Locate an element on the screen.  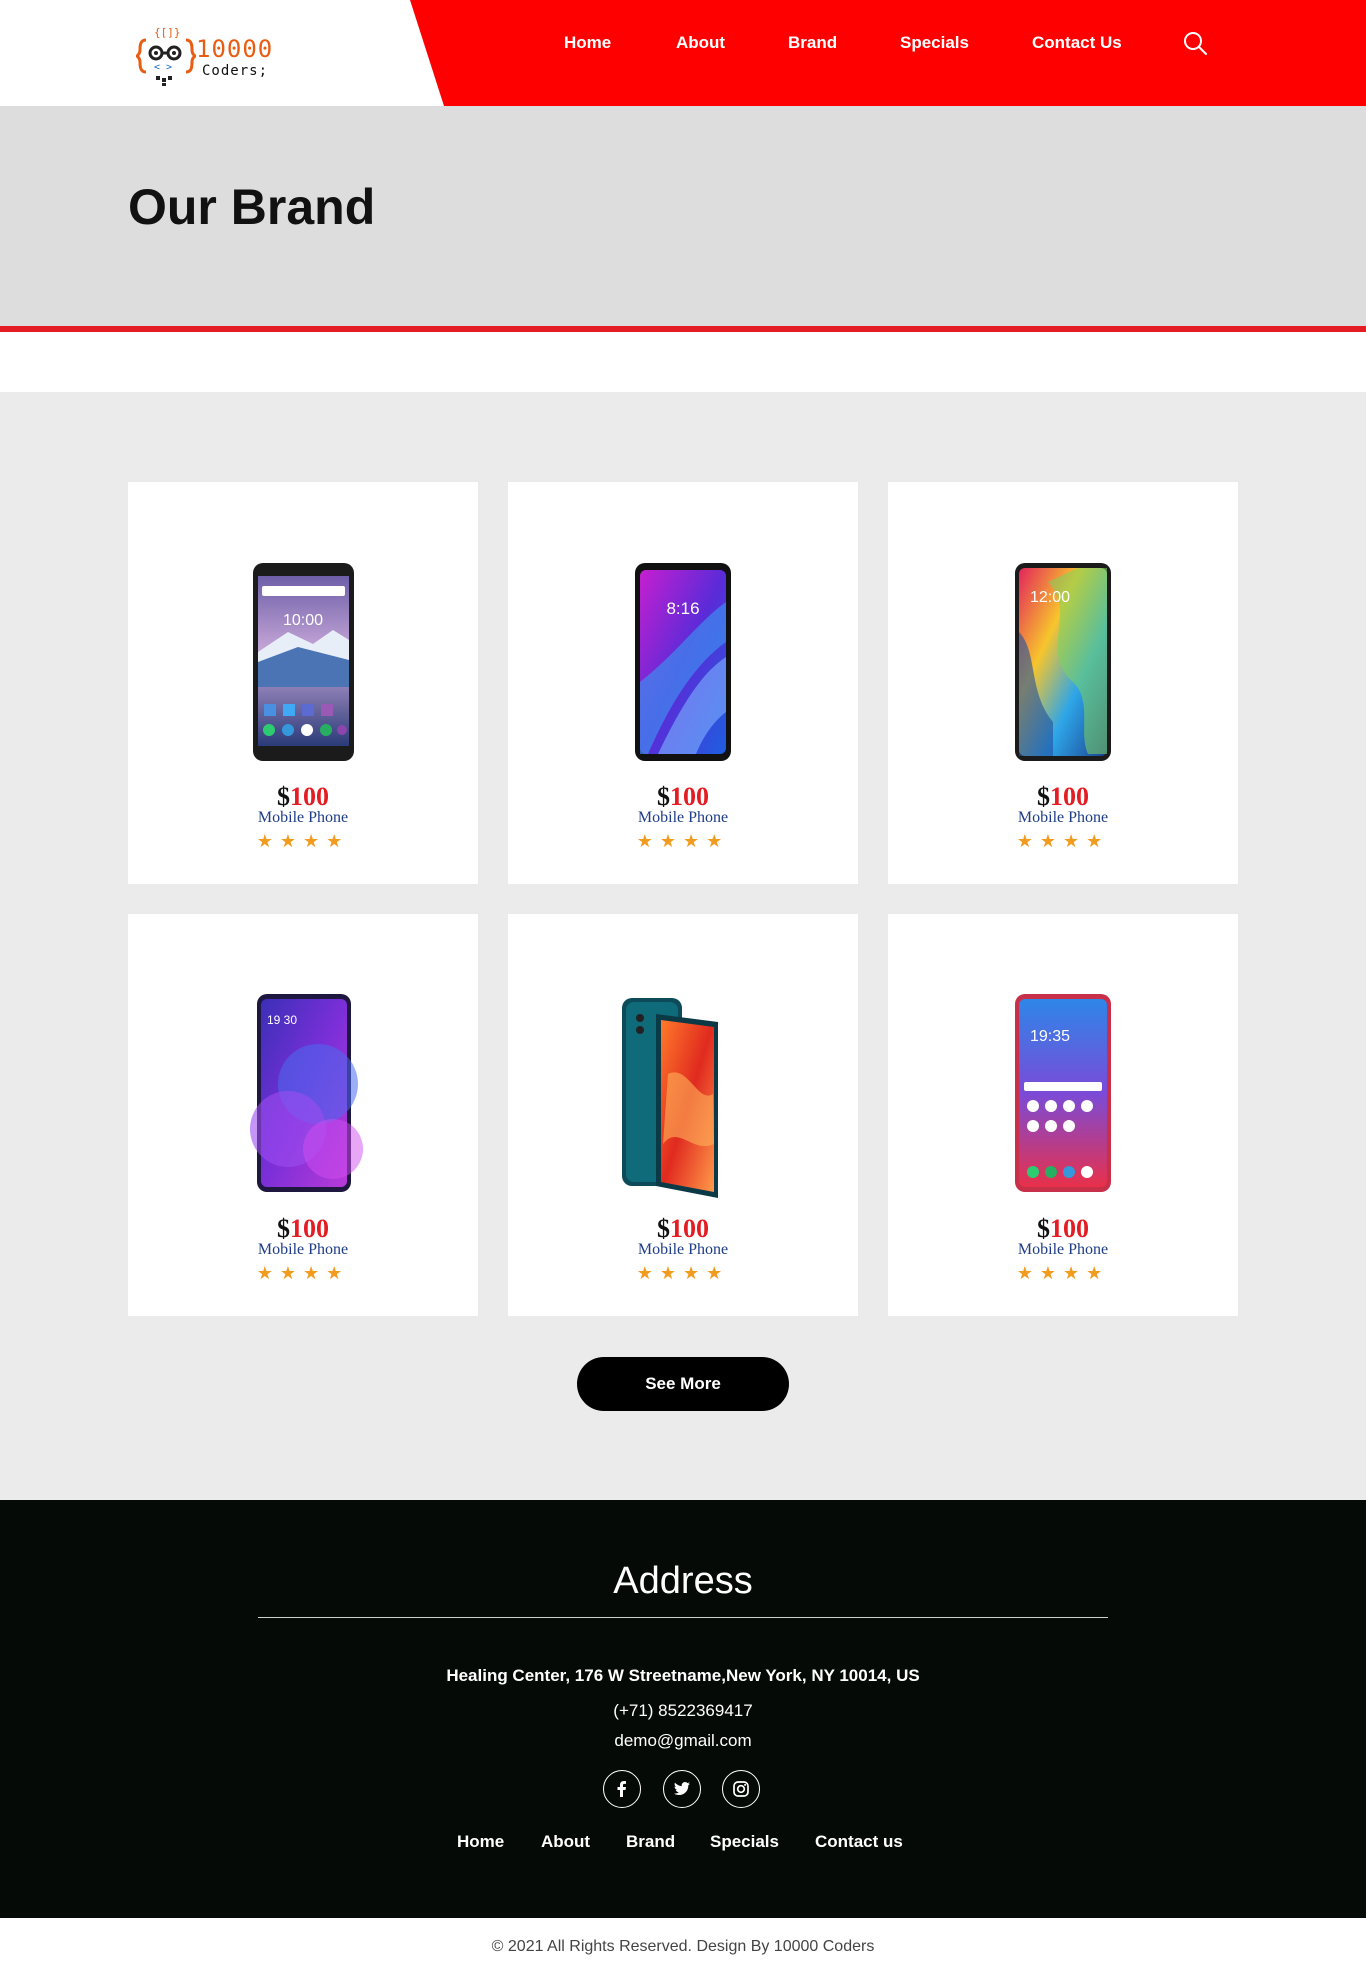
facebook-link is located at coordinates (622, 1789).